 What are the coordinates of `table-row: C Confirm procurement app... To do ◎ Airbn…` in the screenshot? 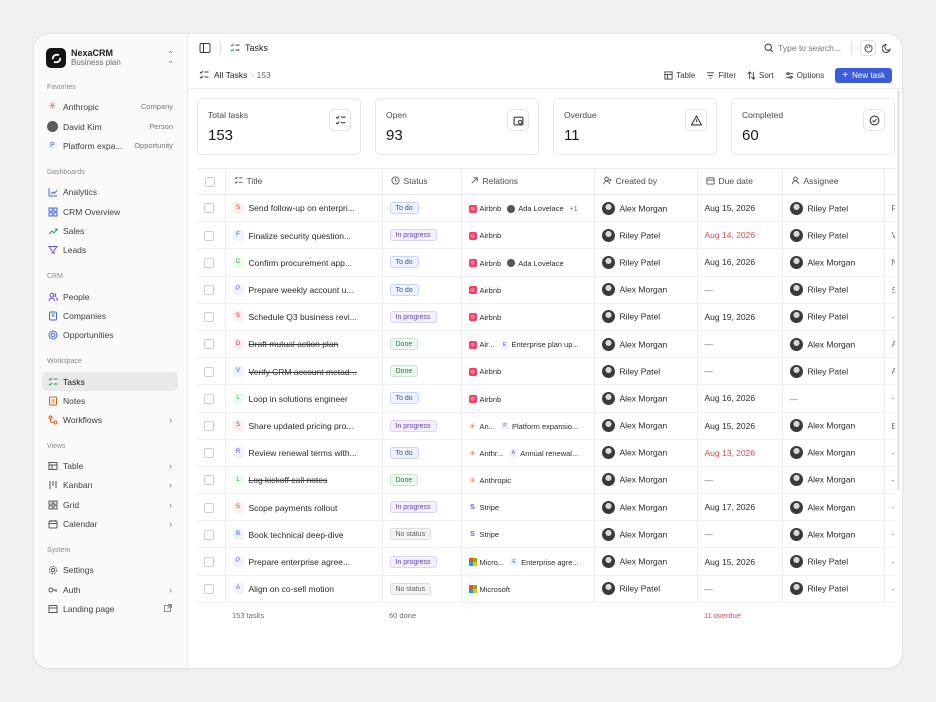 It's located at (546, 262).